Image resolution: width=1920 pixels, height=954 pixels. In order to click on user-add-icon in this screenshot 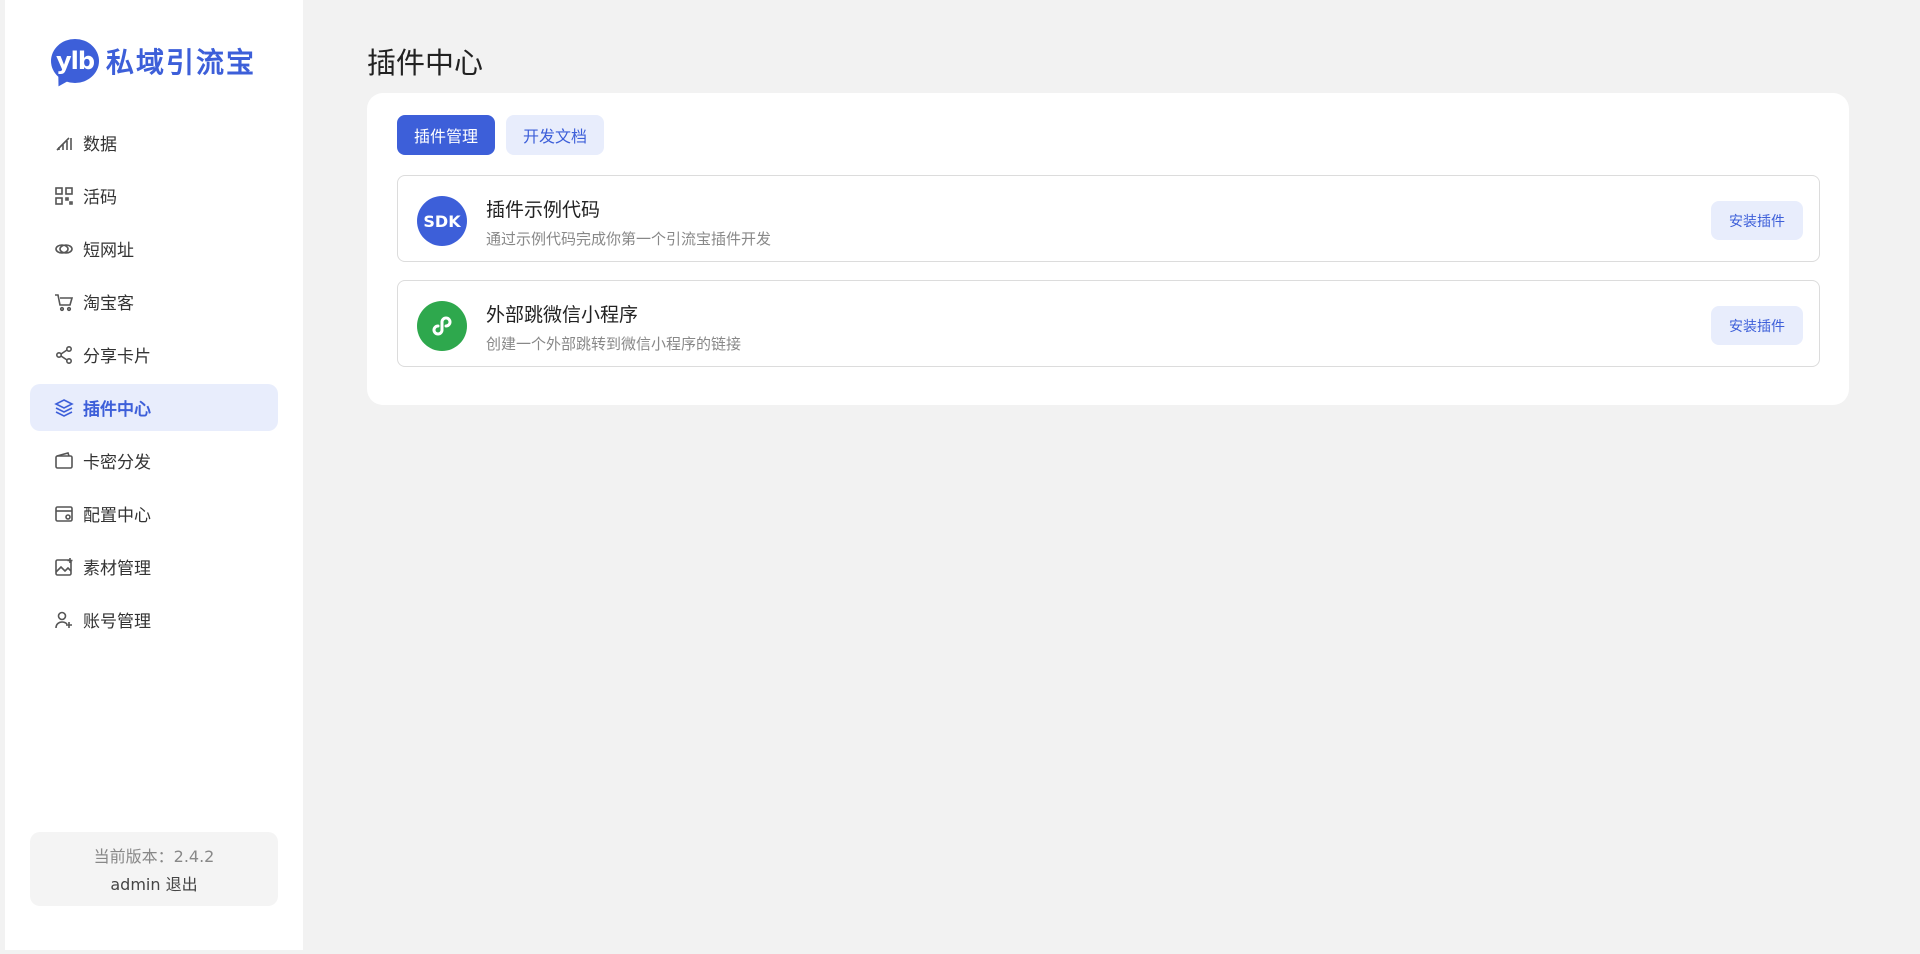, I will do `click(64, 620)`.